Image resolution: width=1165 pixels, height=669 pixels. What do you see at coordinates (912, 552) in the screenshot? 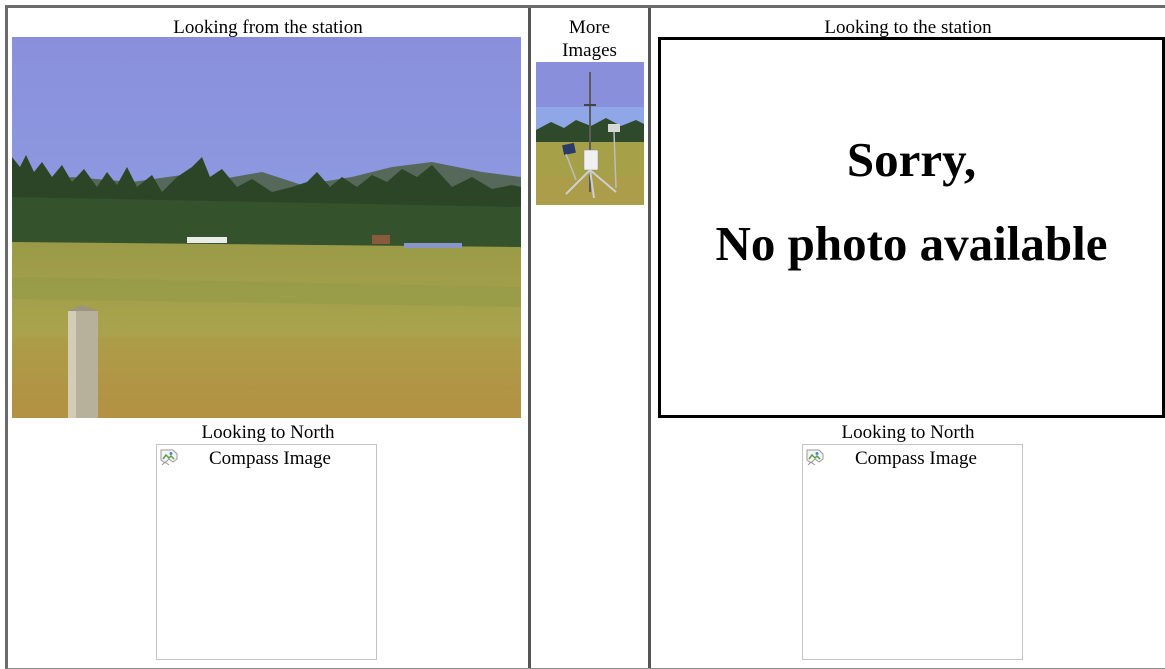
I see `right-compass-image: Compass Image` at bounding box center [912, 552].